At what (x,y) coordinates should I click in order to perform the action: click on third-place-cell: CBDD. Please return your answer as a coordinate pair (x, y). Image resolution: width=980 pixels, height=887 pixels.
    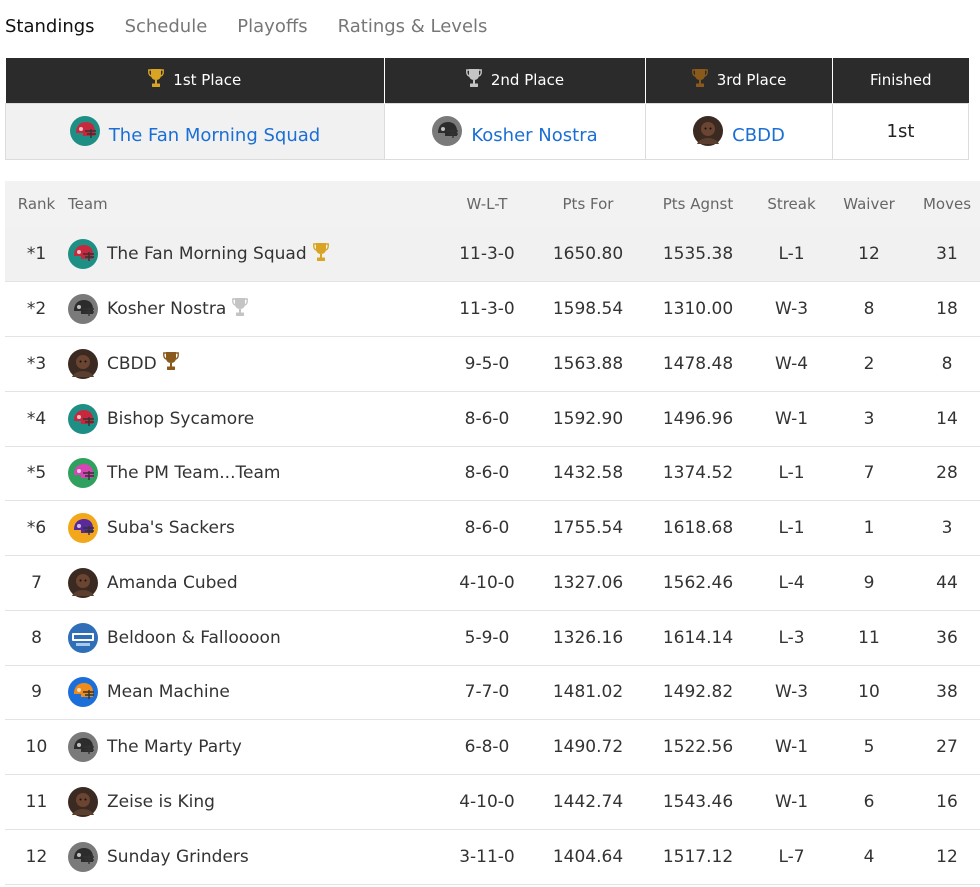
    Looking at the image, I should click on (739, 131).